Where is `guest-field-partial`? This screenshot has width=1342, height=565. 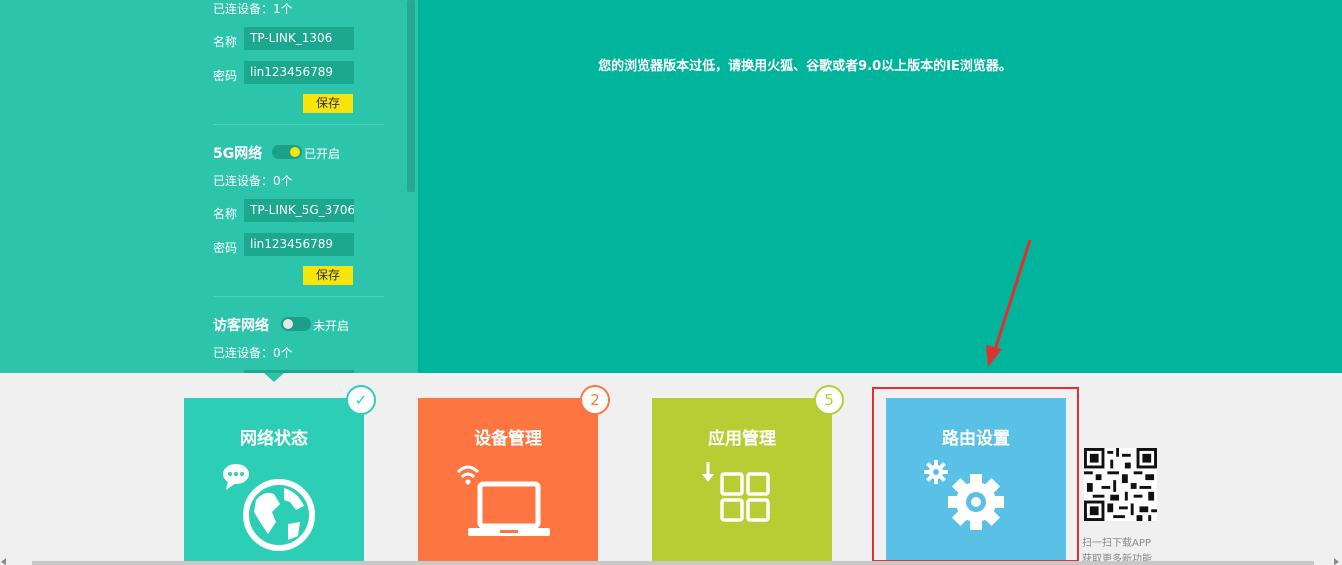 guest-field-partial is located at coordinates (299, 371).